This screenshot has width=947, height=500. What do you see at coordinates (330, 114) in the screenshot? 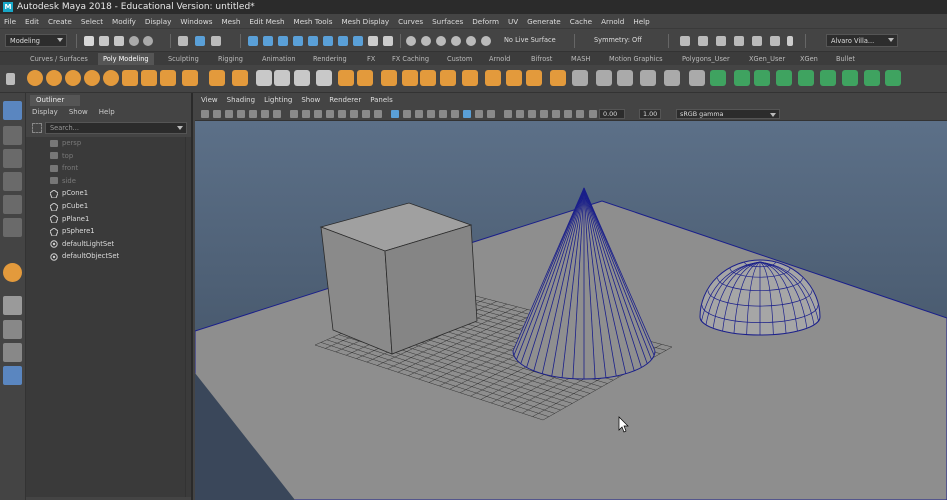
I see `viewport-tool-11-icon` at bounding box center [330, 114].